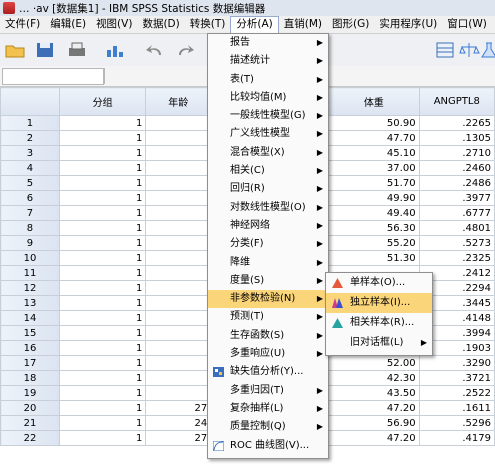 This screenshot has height=475, width=495. What do you see at coordinates (30, 303) in the screenshot?
I see `row-number: 13` at bounding box center [30, 303].